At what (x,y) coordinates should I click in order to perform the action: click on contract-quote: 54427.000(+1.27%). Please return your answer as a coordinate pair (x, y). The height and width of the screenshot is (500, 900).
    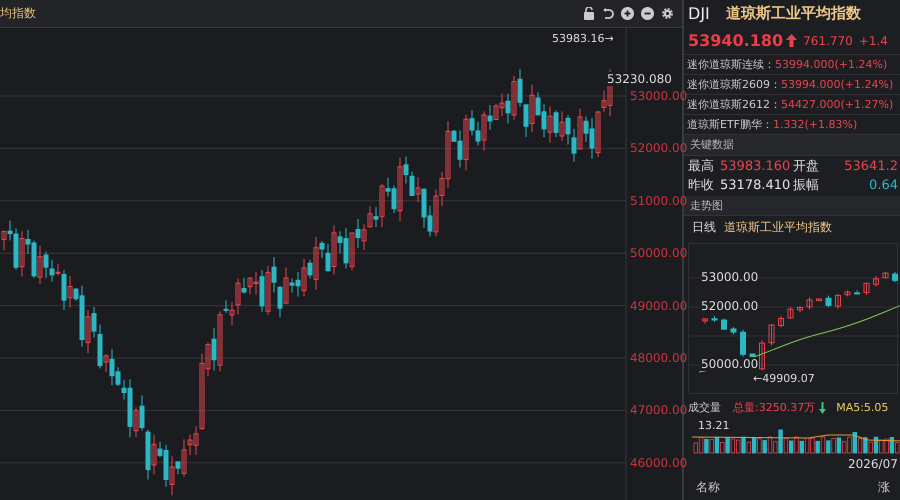
    Looking at the image, I should click on (837, 104).